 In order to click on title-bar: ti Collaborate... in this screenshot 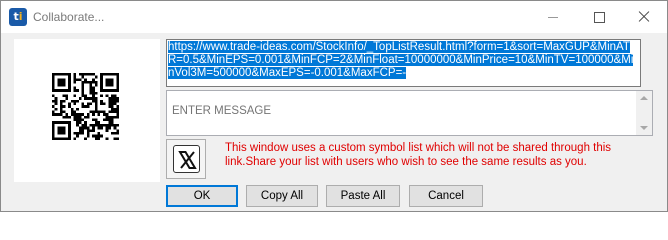, I will do `click(334, 17)`.